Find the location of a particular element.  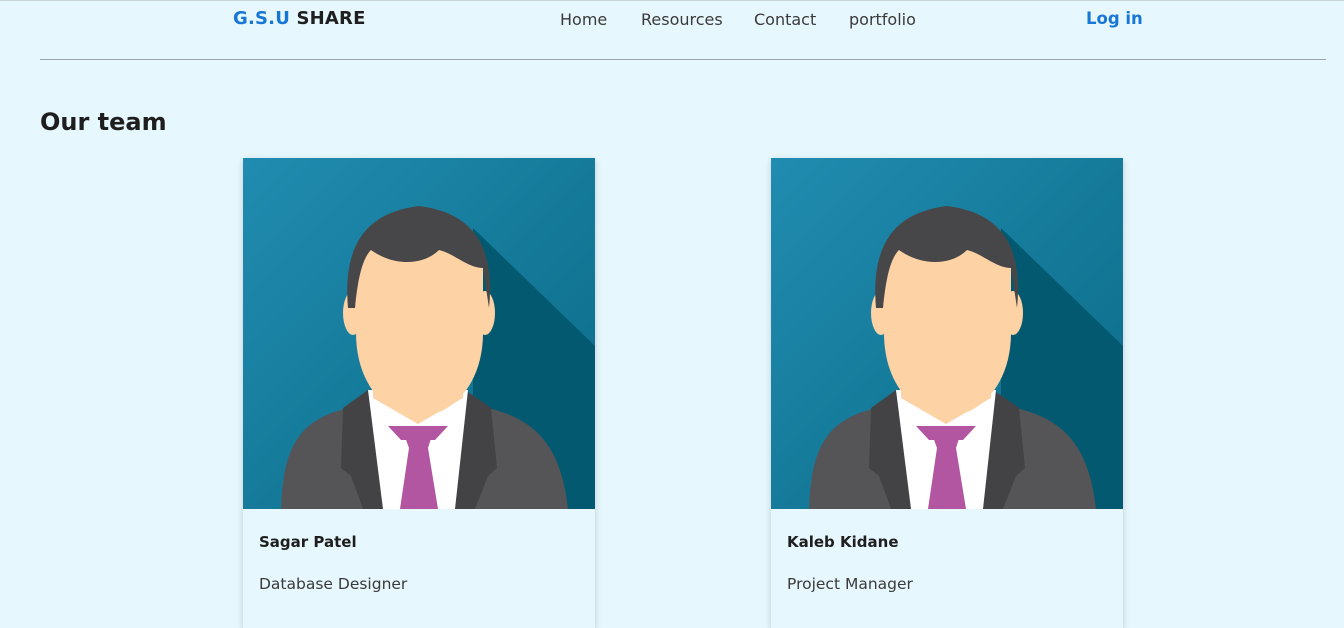

member-role: Database Designer is located at coordinates (333, 584).